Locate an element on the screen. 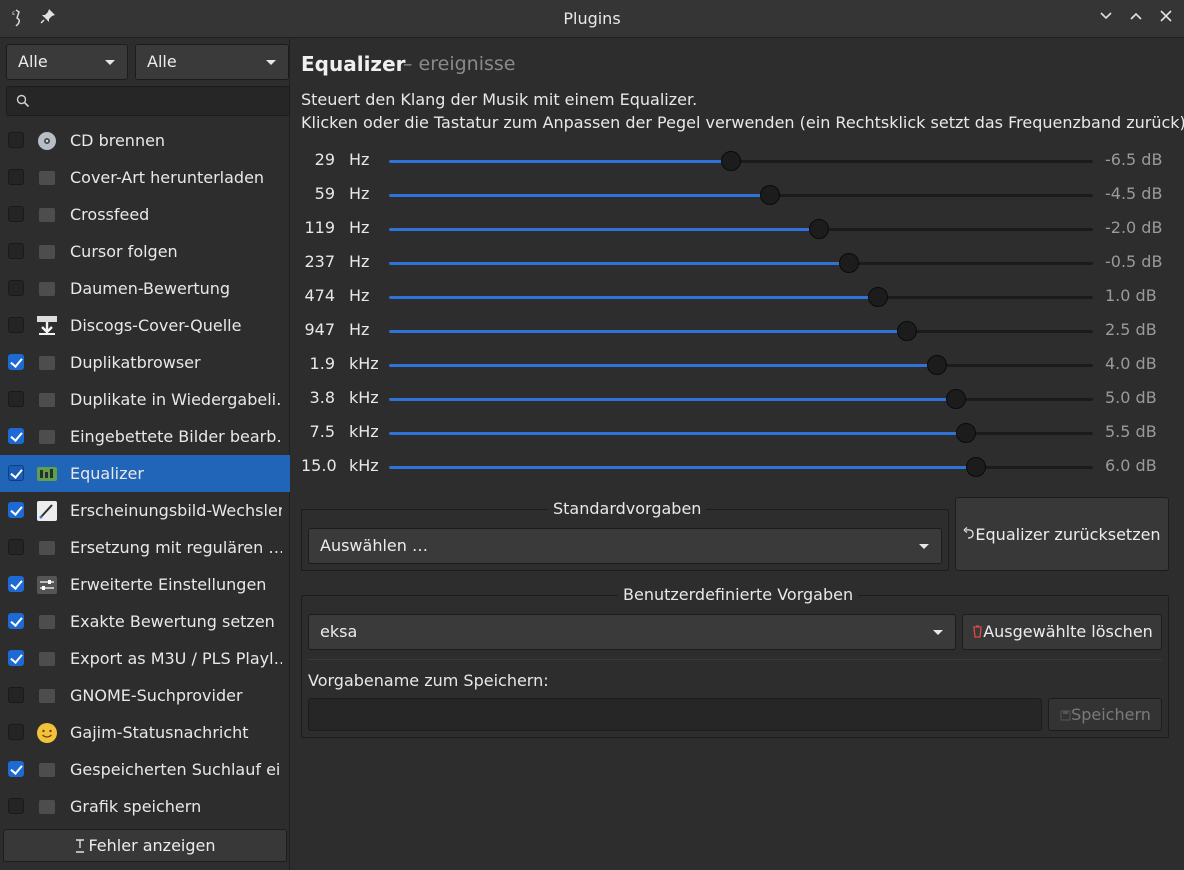 The height and width of the screenshot is (870, 1184). band-gain-value: 5.0 dB is located at coordinates (1131, 397).